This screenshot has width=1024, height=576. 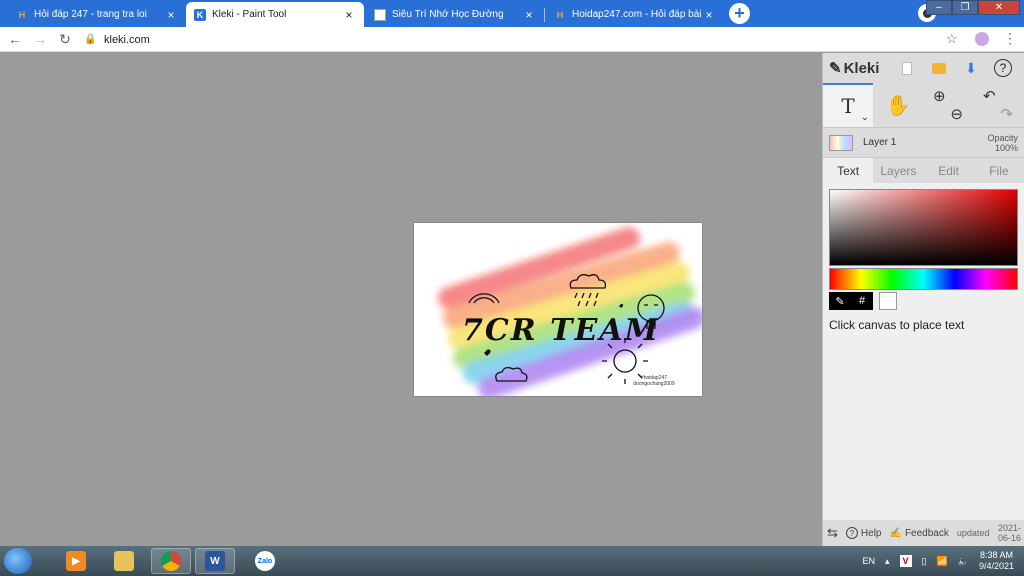 I want to click on text-tool-button: T ⌄, so click(x=848, y=105).